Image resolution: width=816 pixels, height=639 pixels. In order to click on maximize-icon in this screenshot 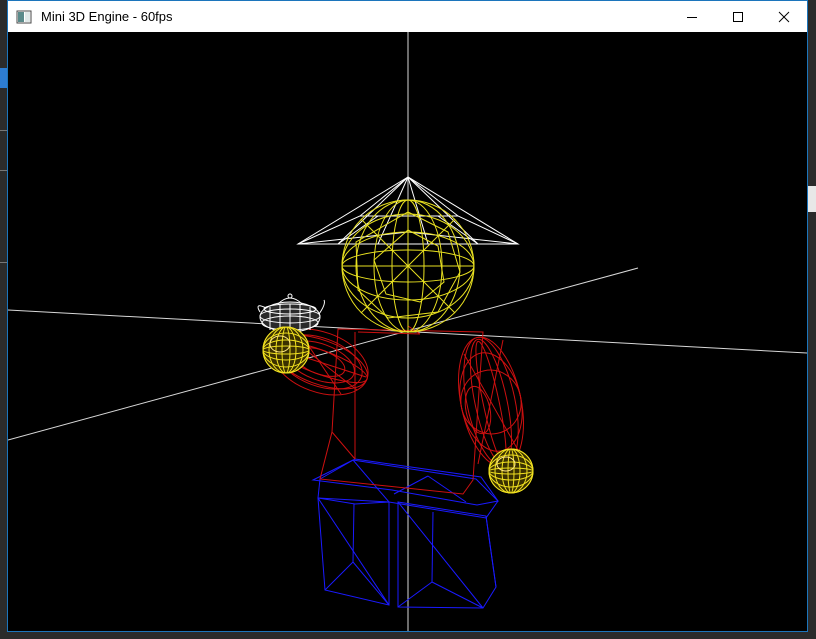, I will do `click(738, 16)`.